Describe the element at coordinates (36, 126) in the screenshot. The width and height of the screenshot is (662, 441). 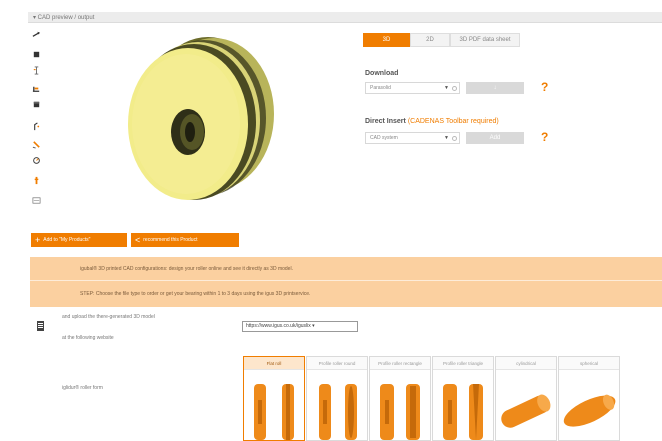
I see `edit-icon` at that location.